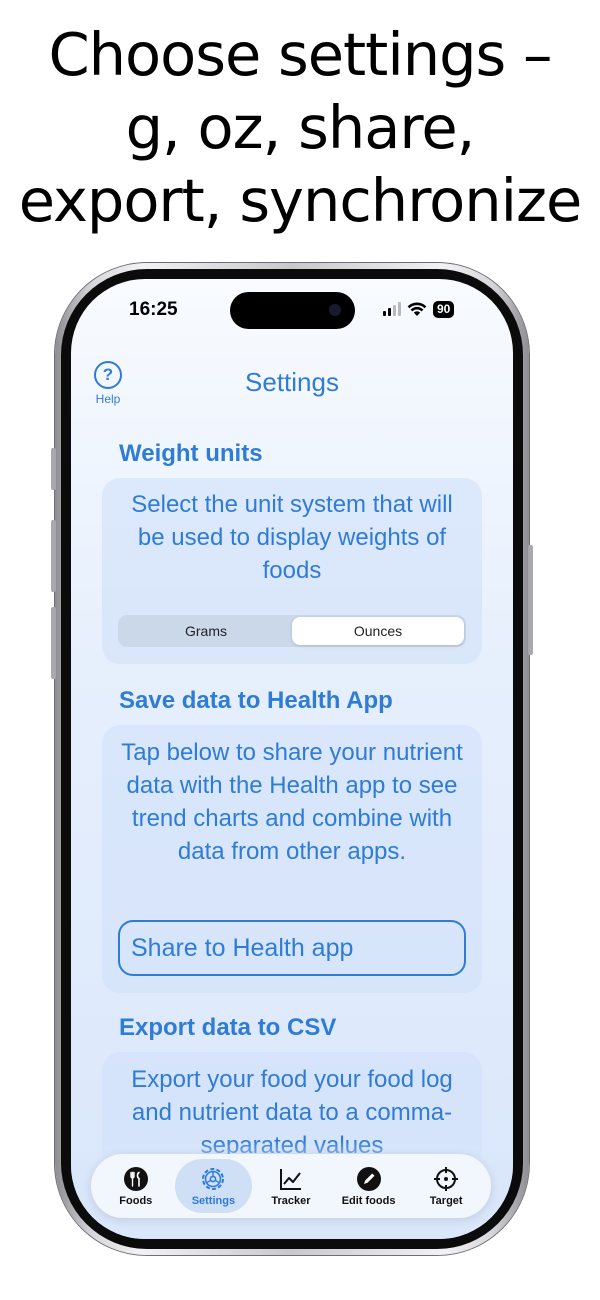 The height and width of the screenshot is (1300, 600). I want to click on tab-tracker: Tracker, so click(291, 1186).